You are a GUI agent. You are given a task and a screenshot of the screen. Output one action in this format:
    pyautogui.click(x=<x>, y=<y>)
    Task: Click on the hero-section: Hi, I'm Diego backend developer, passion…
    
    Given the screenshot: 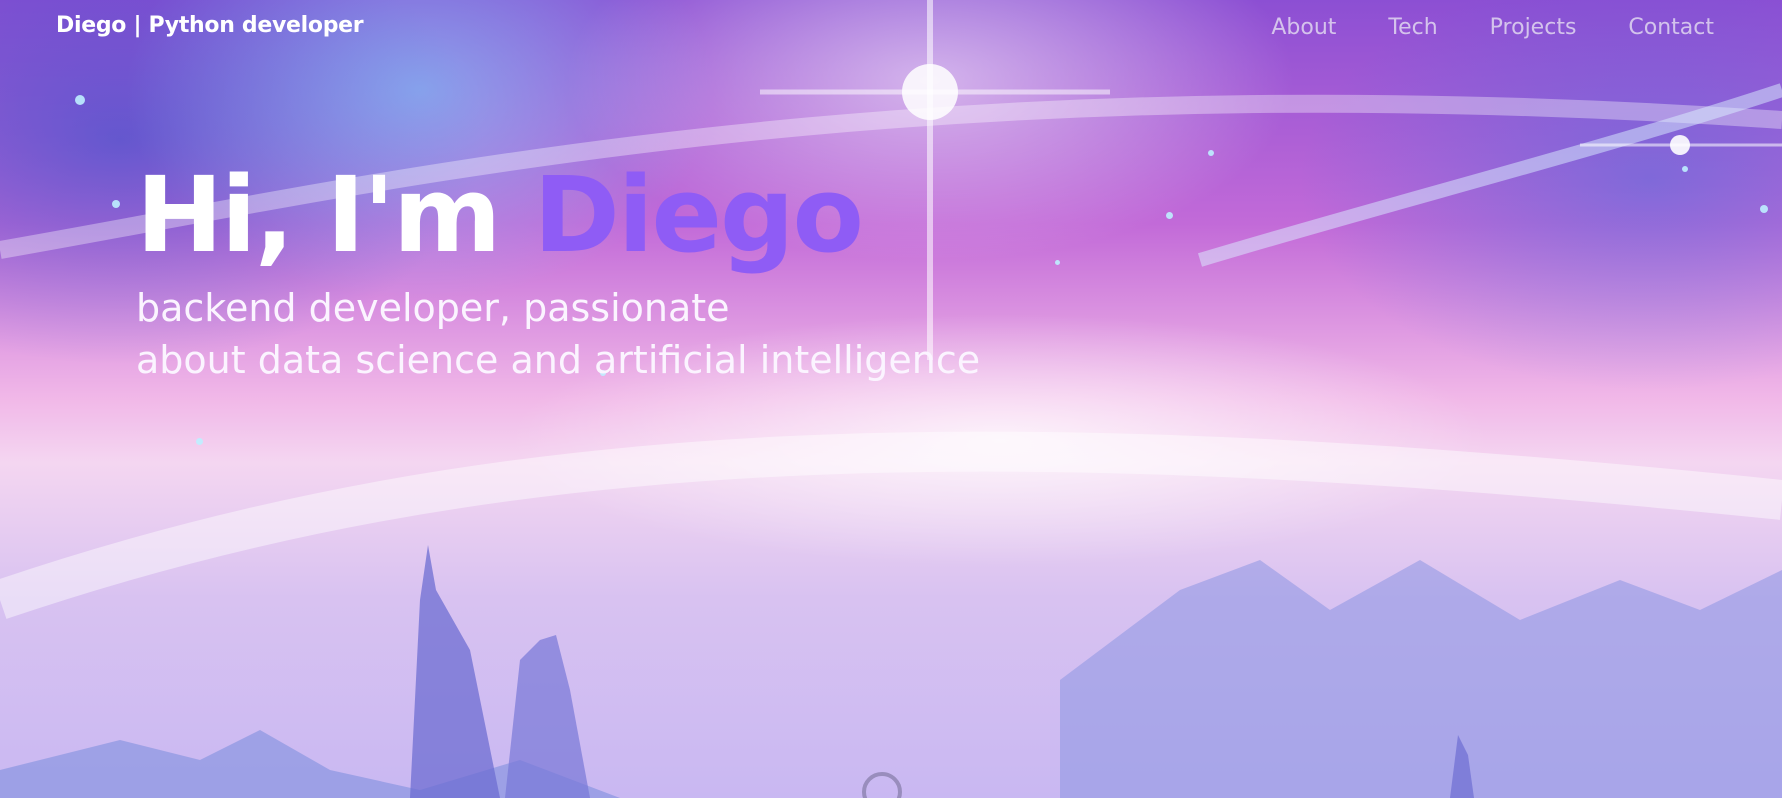 What is the action you would take?
    pyautogui.click(x=558, y=268)
    